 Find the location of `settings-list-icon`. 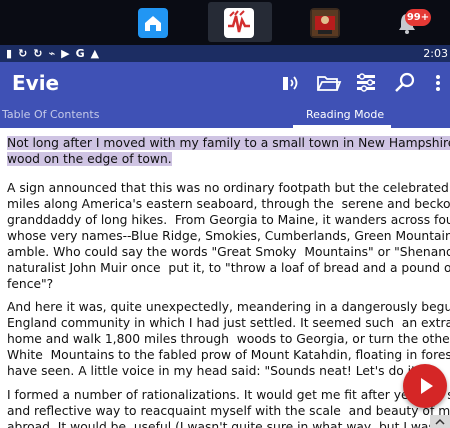

settings-list-icon is located at coordinates (366, 83).